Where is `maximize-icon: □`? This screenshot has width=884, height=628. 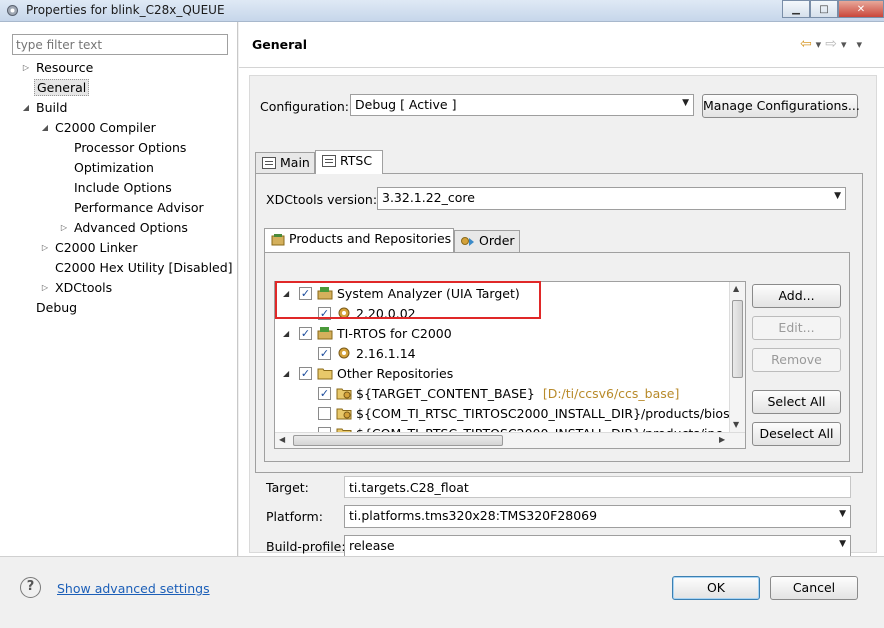
maximize-icon: □ is located at coordinates (824, 9).